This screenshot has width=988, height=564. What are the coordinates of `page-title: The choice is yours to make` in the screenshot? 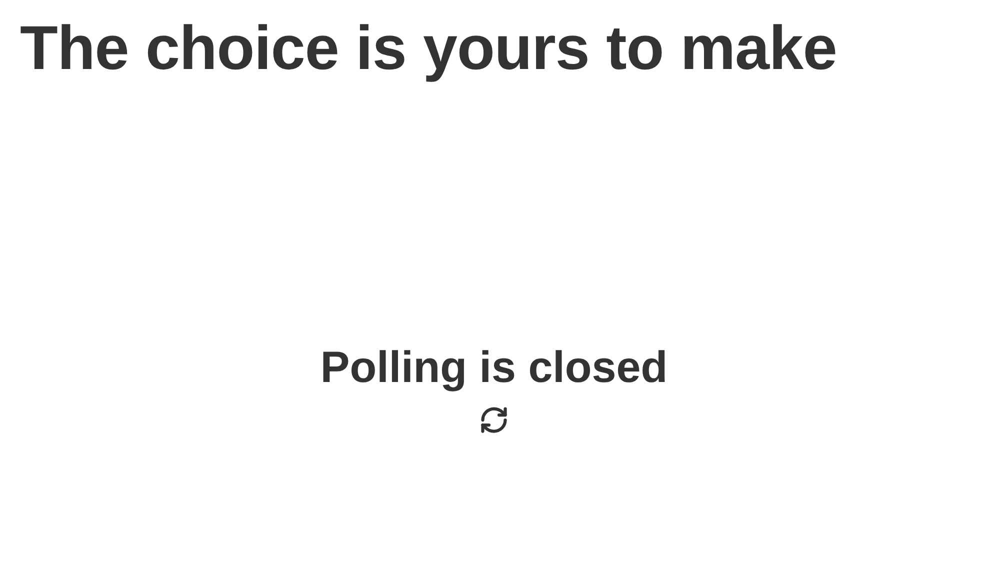 It's located at (429, 49).